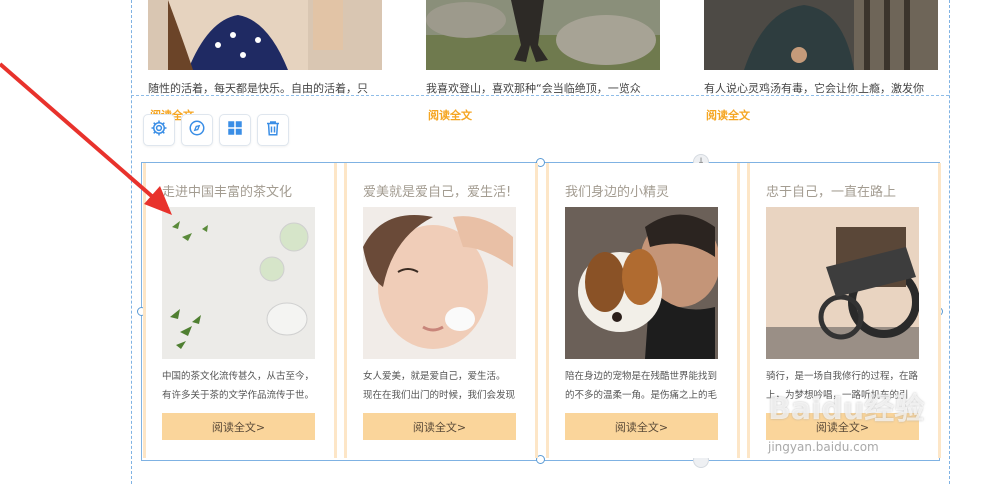 This screenshot has height=484, width=1000. I want to click on grid-icon, so click(235, 130).